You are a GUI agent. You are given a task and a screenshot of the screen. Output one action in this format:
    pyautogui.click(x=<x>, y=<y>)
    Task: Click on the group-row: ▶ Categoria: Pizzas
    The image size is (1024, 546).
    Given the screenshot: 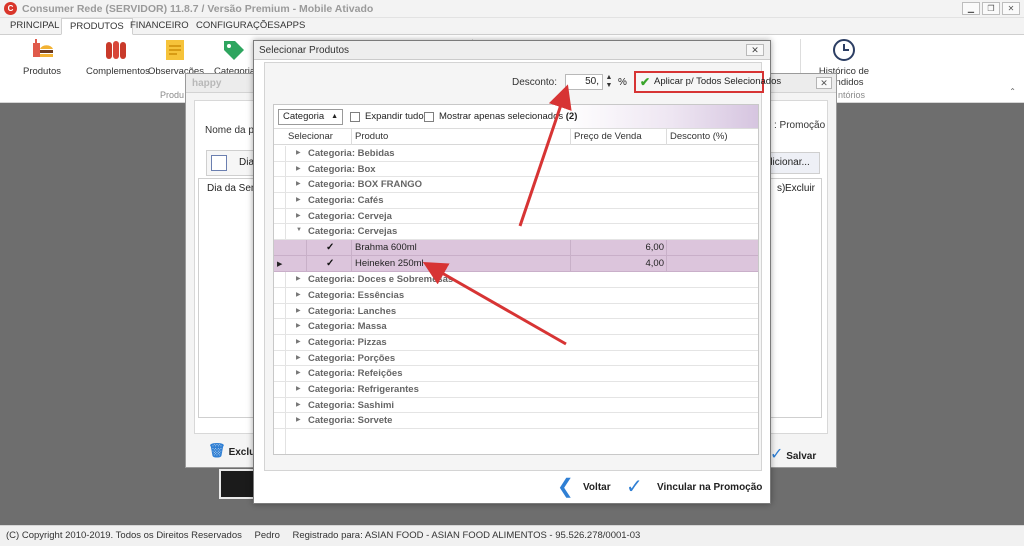 What is the action you would take?
    pyautogui.click(x=516, y=343)
    